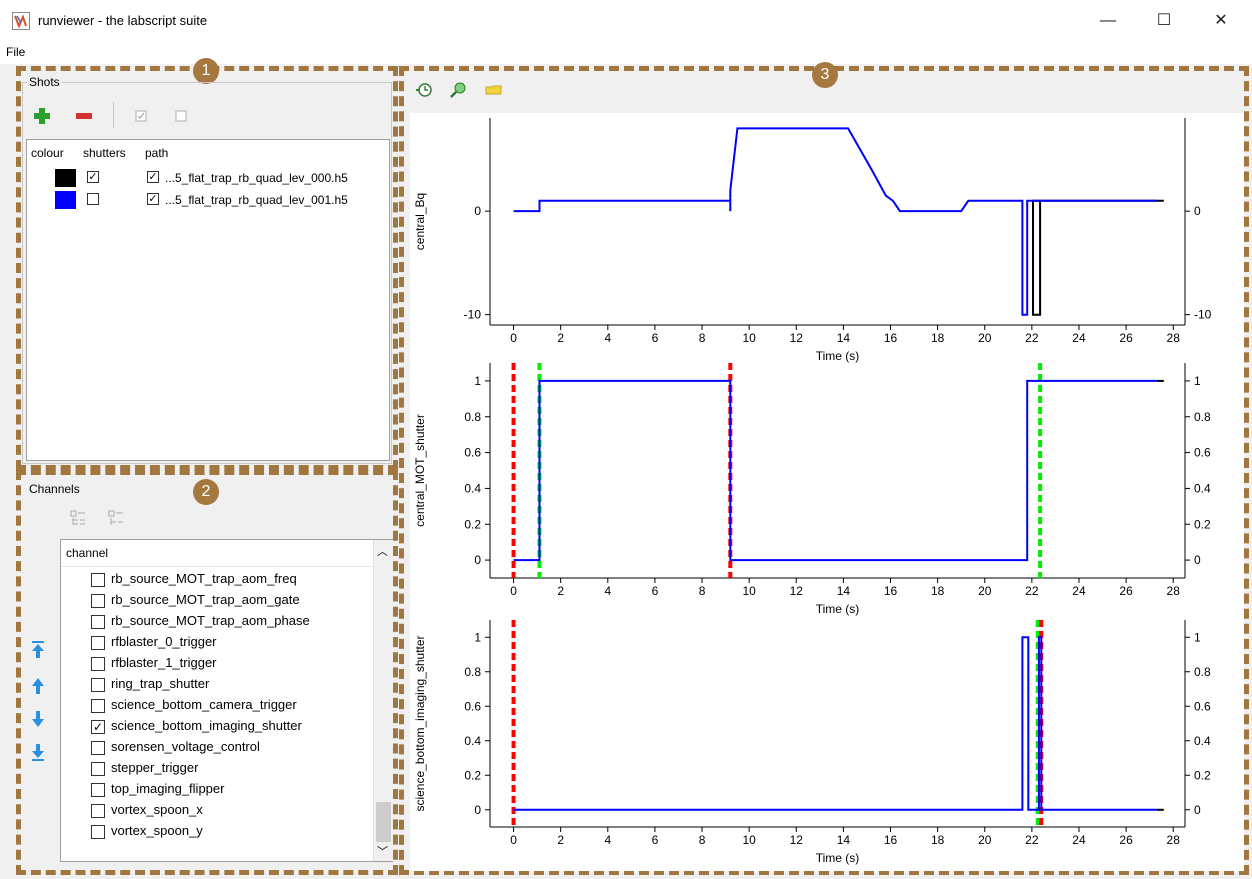 The image size is (1252, 879). What do you see at coordinates (47, 153) in the screenshot?
I see `column-header-colour: colour` at bounding box center [47, 153].